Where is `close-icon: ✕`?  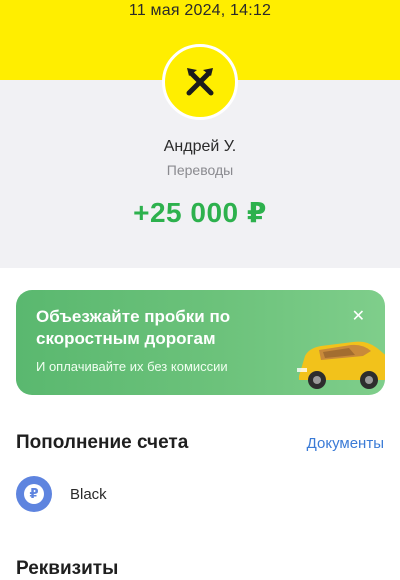 close-icon: ✕ is located at coordinates (358, 316).